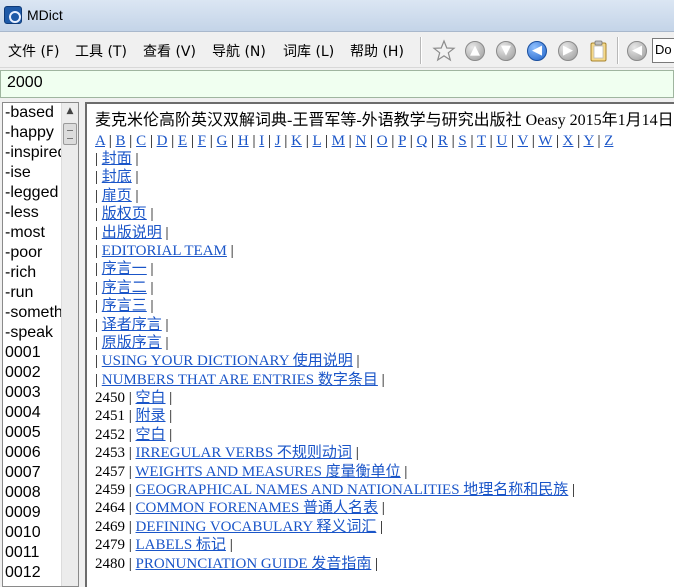 Image resolution: width=674 pixels, height=587 pixels. Describe the element at coordinates (243, 141) in the screenshot. I see `alphabet-link-h: H` at that location.